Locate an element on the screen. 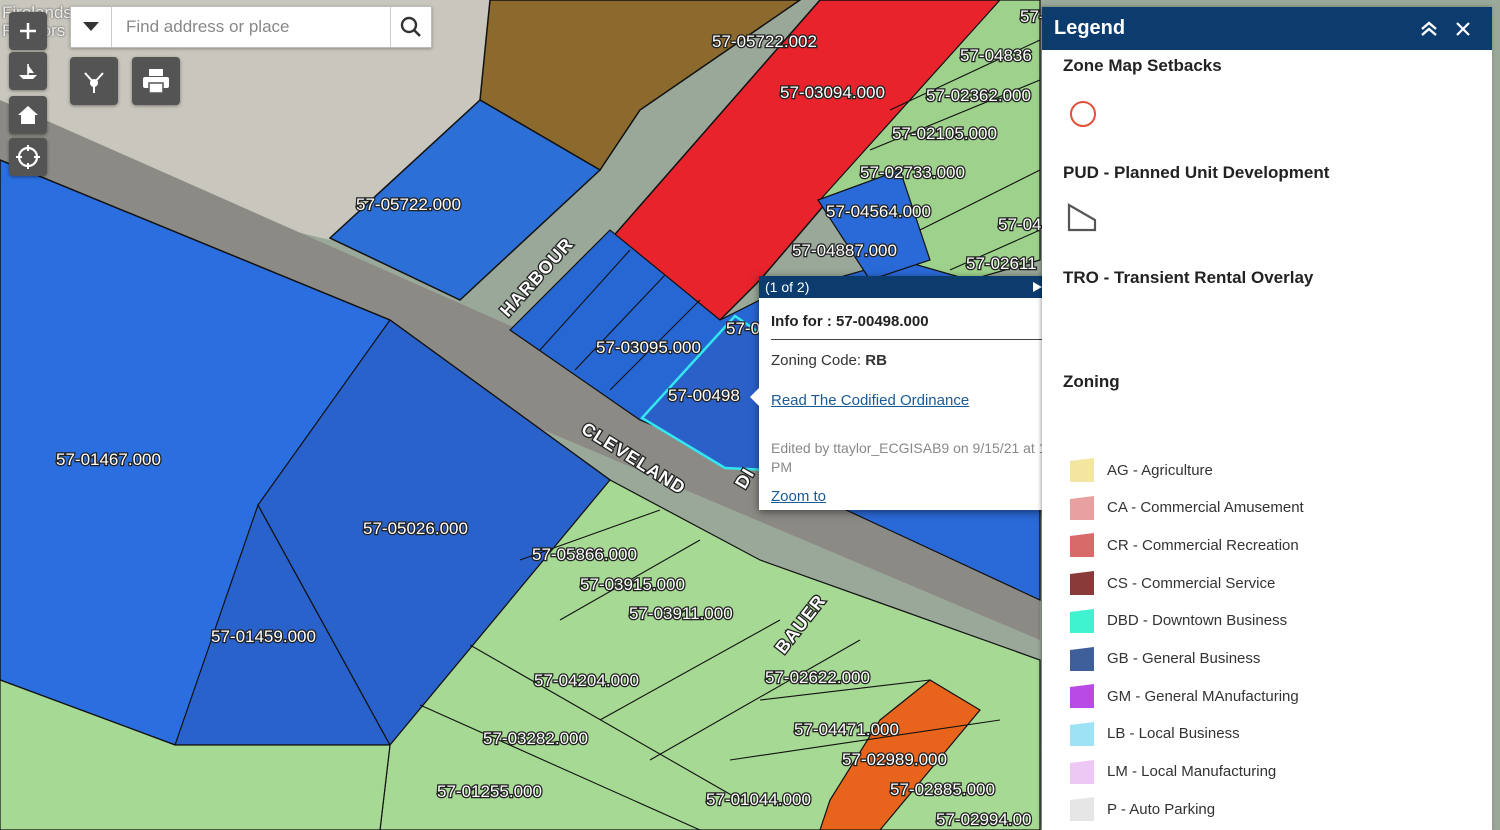 This screenshot has height=830, width=1500. zone-label: LM - Local Manufacturing is located at coordinates (1192, 772).